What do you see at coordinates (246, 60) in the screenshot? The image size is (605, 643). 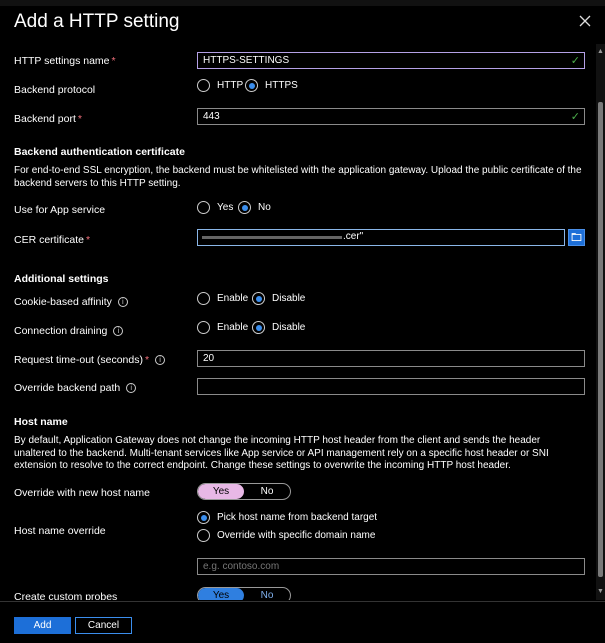 I see `settings-name-value: HTTPS-SETTINGS` at bounding box center [246, 60].